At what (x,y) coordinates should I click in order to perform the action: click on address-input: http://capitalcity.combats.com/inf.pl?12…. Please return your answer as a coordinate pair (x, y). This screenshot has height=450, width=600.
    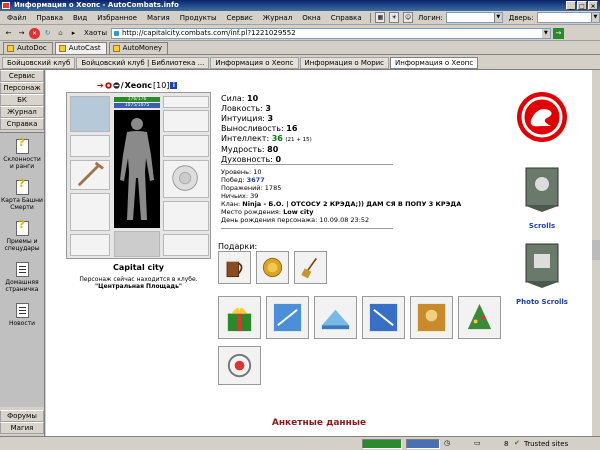
    Looking at the image, I should click on (330, 33).